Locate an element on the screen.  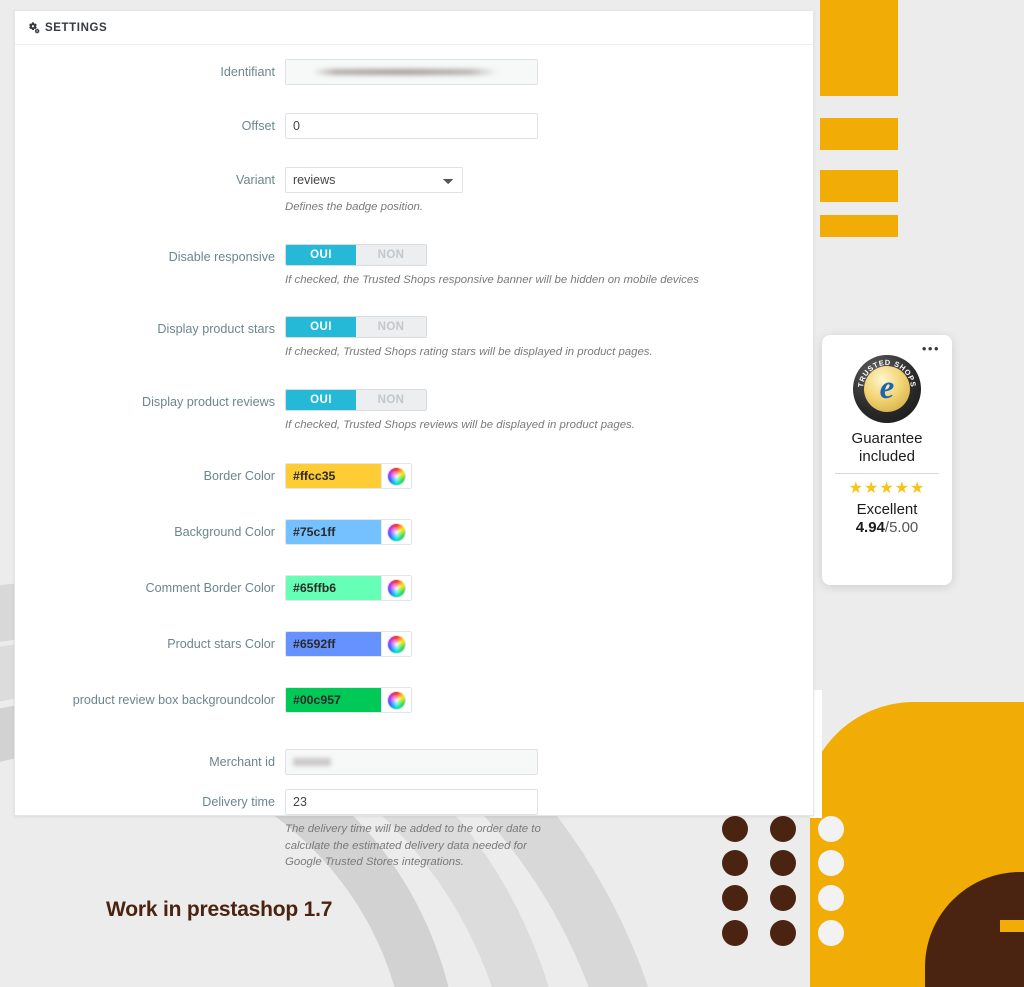
rating-score: 4.94 is located at coordinates (870, 527).